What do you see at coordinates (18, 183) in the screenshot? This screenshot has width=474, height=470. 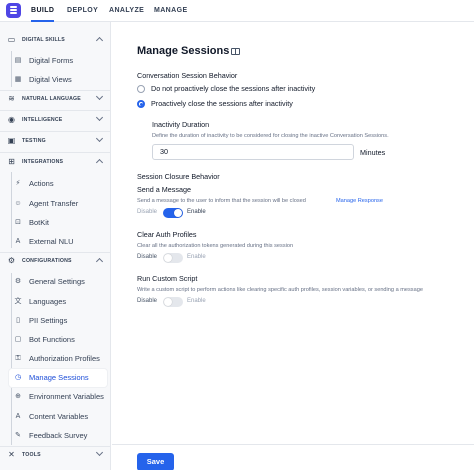 I see `actions-icon: ⚡` at bounding box center [18, 183].